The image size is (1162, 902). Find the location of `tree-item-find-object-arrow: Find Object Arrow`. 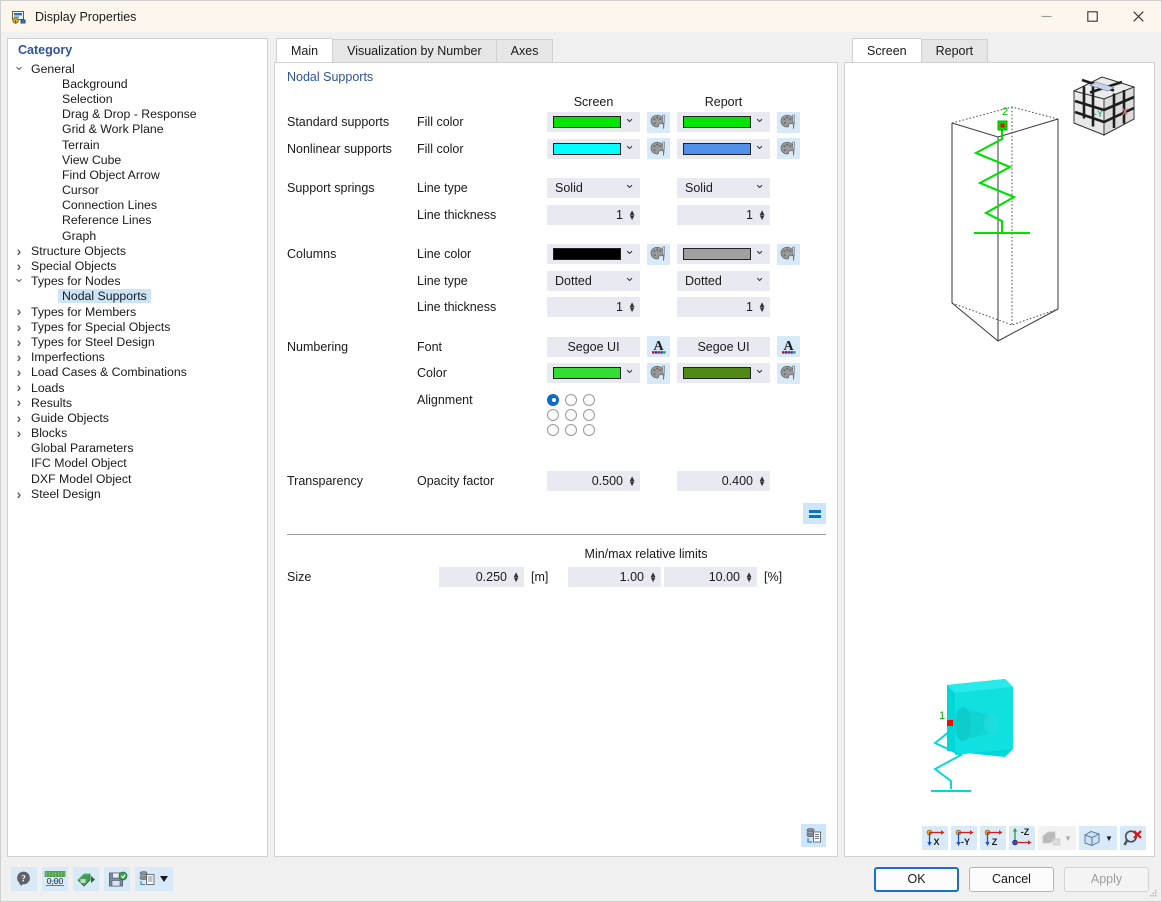

tree-item-find-object-arrow: Find Object Arrow is located at coordinates (137, 174).